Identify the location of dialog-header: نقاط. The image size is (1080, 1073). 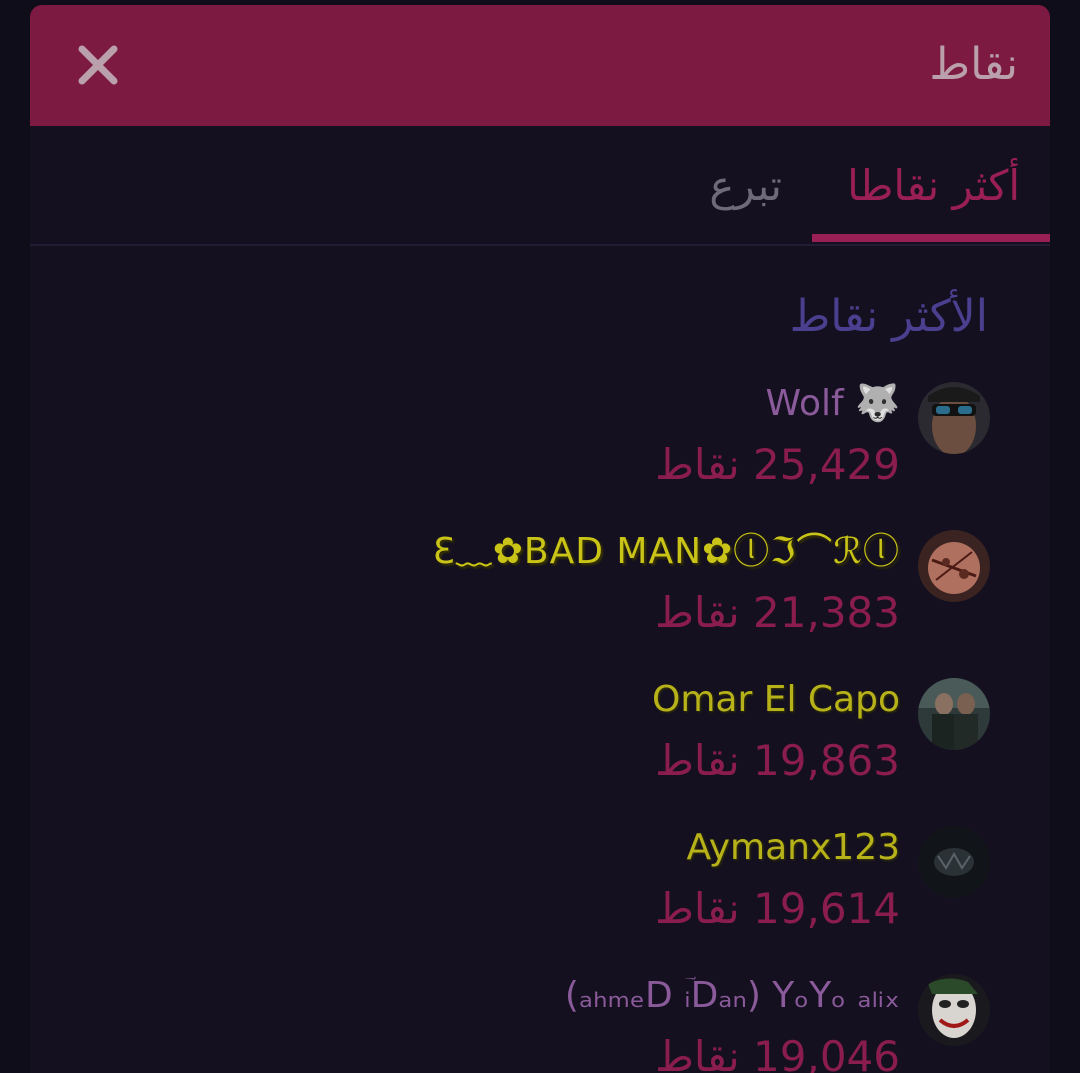
(540, 65).